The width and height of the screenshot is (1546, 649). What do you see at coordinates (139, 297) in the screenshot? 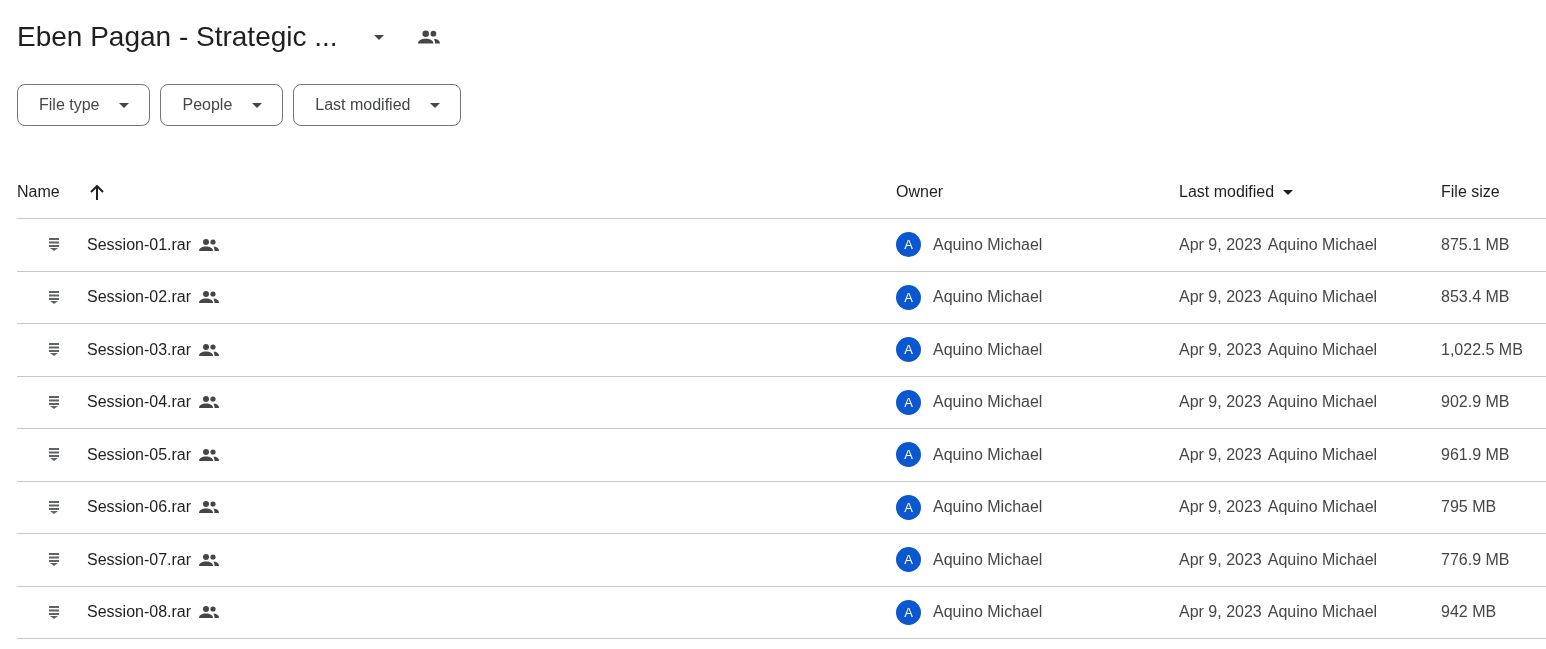
I see `file-name: Session-02.rar` at bounding box center [139, 297].